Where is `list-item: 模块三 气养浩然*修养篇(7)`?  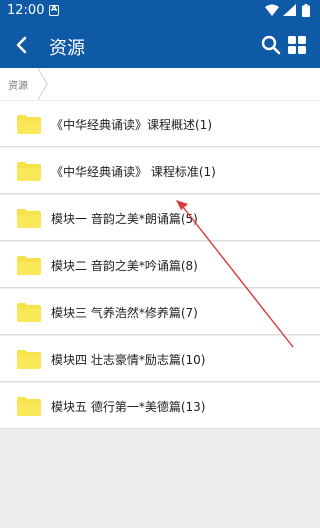
list-item: 模块三 气养浩然*修养篇(7) is located at coordinates (160, 312).